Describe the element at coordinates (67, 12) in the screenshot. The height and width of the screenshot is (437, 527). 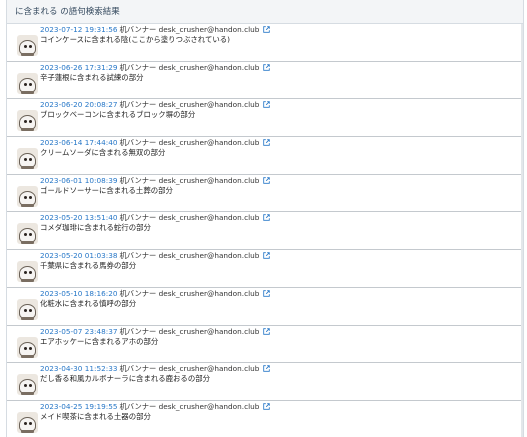
I see `page-title: に含まれる の語句検索結果` at that location.